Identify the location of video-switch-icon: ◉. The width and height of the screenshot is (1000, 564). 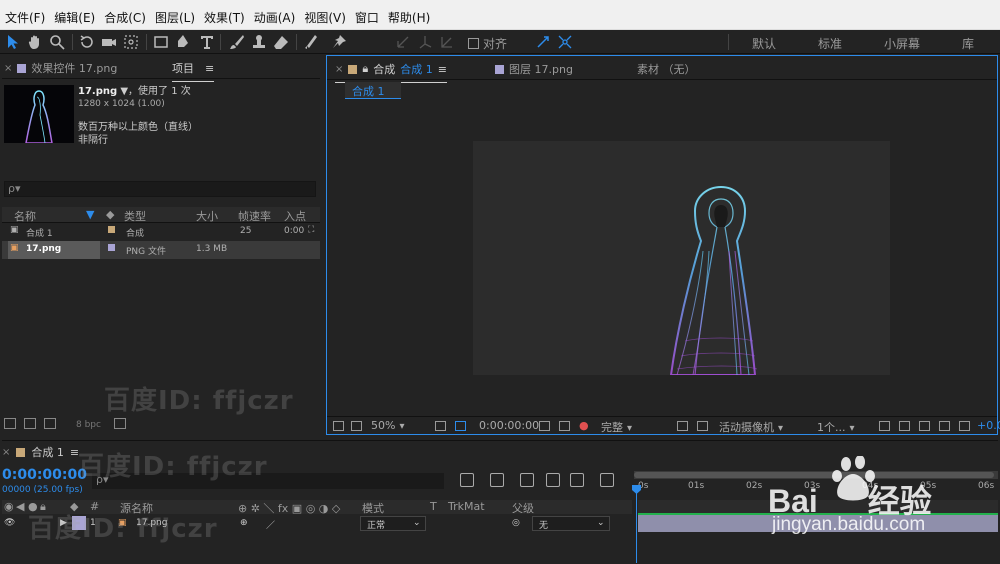
(9, 506).